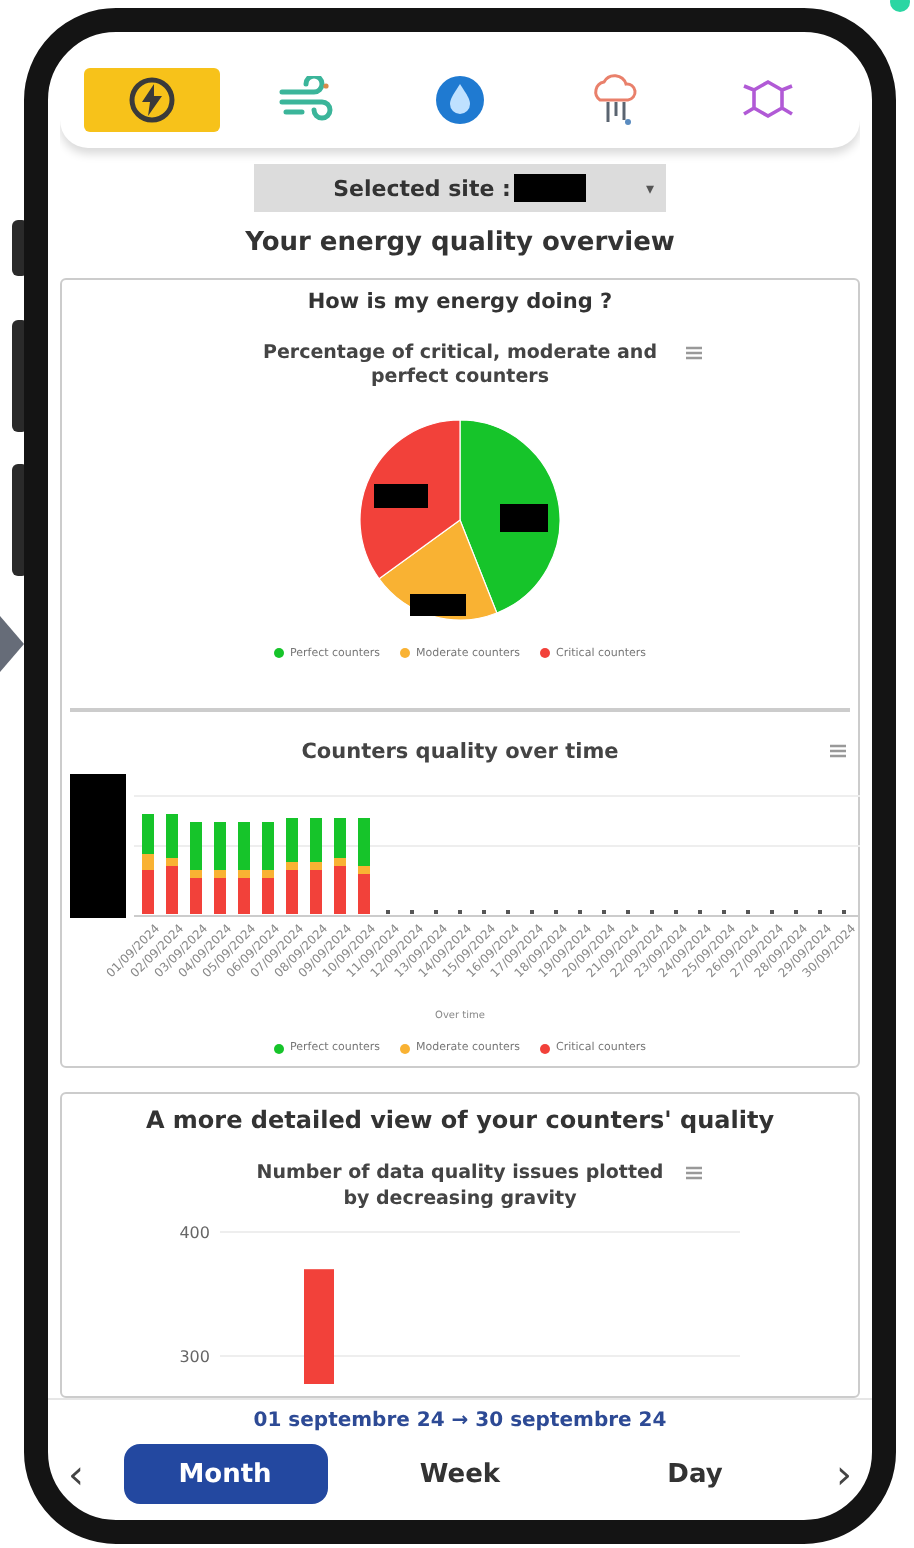  Describe the element at coordinates (460, 243) in the screenshot. I see `page-heading: Your energy quality overview` at that location.